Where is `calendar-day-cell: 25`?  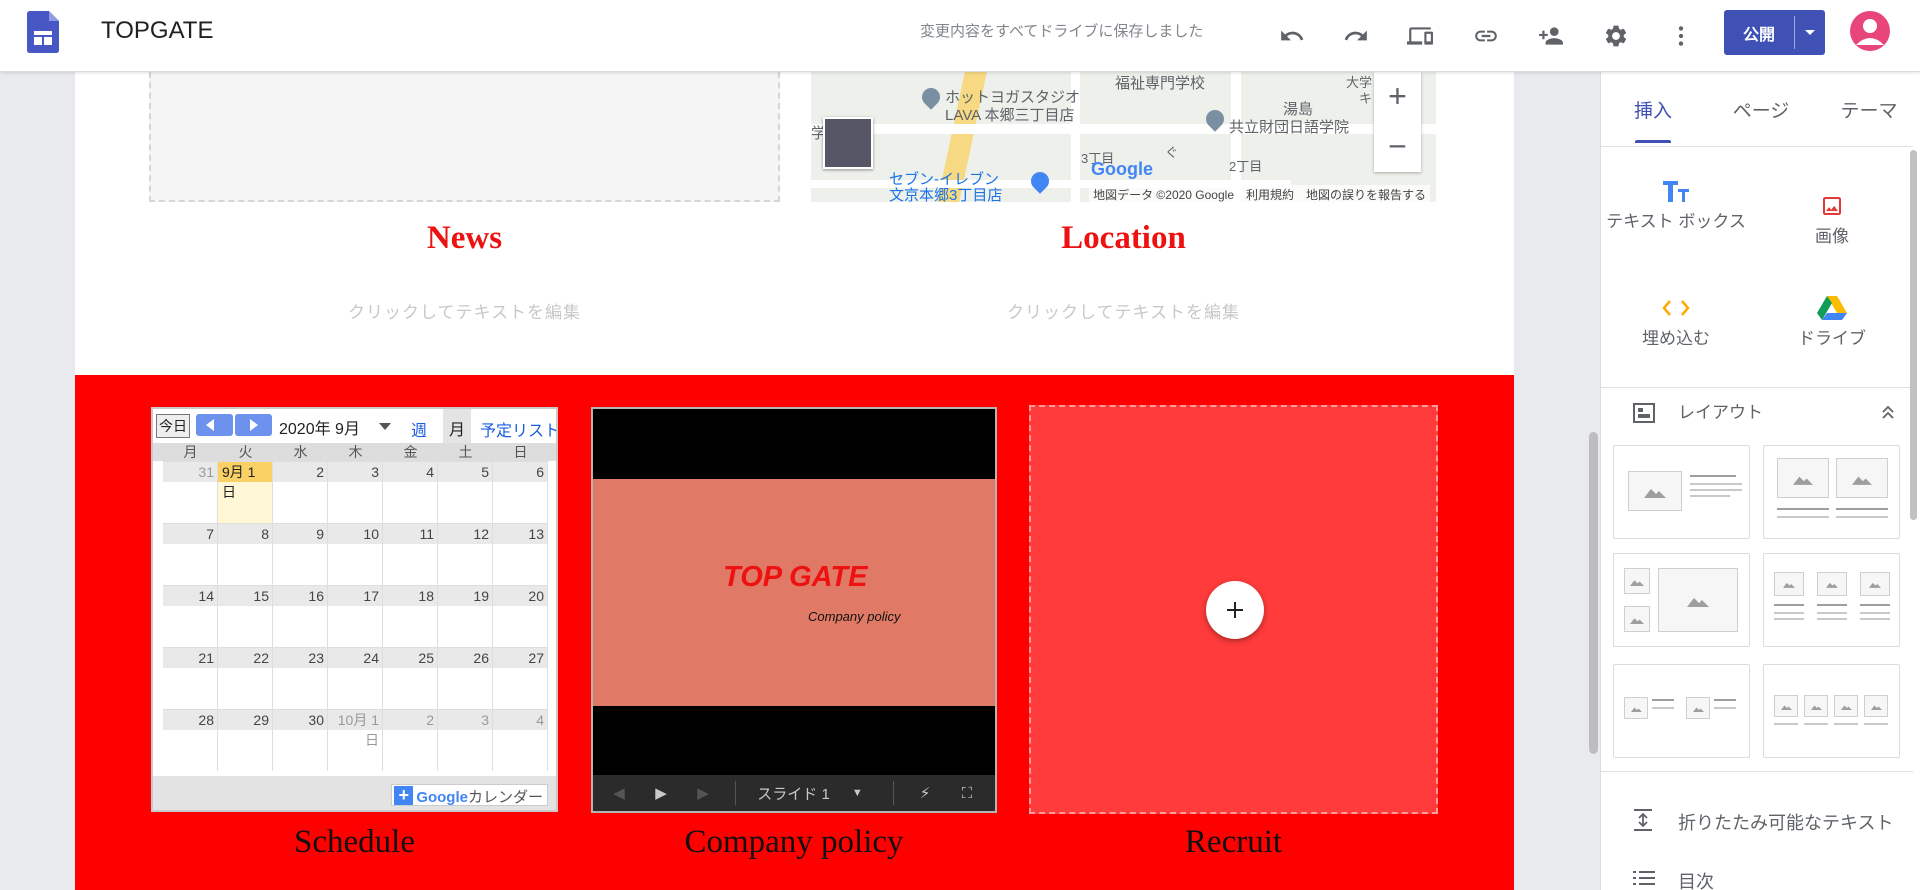
calendar-day-cell: 25 is located at coordinates (410, 678).